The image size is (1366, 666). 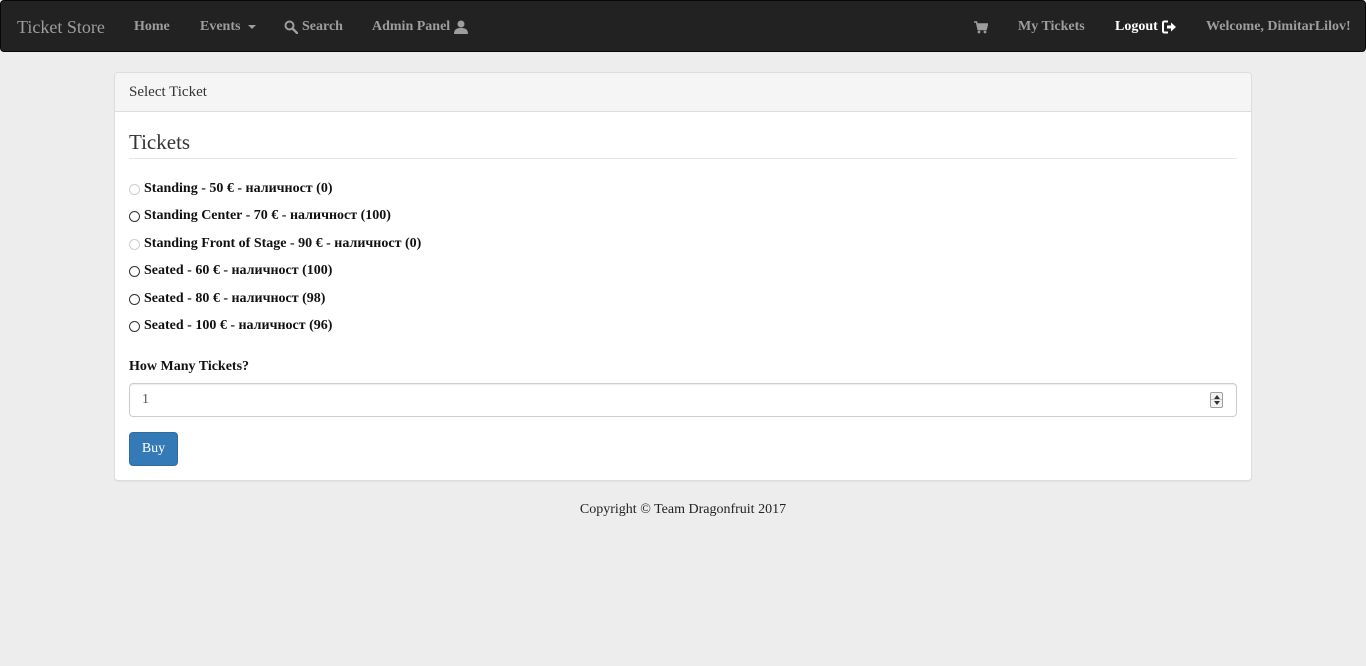 I want to click on nav-cart-link, so click(x=981, y=27).